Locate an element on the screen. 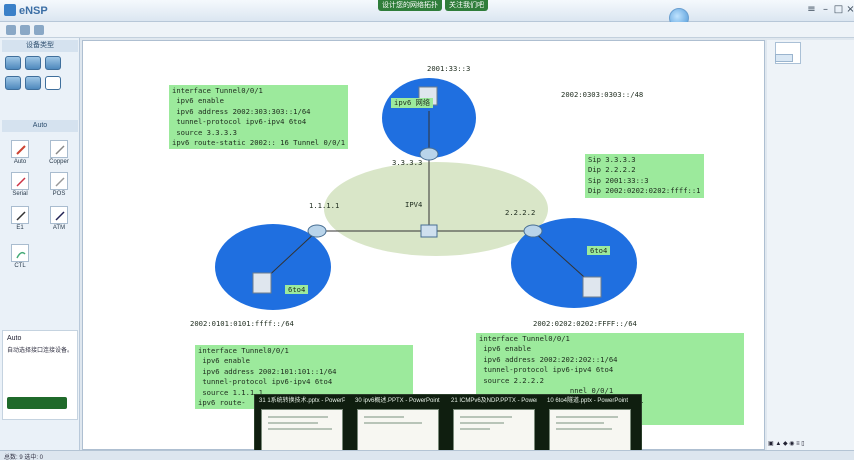 The height and width of the screenshot is (460, 854). cable-label-auto: Auto is located at coordinates (20, 162).